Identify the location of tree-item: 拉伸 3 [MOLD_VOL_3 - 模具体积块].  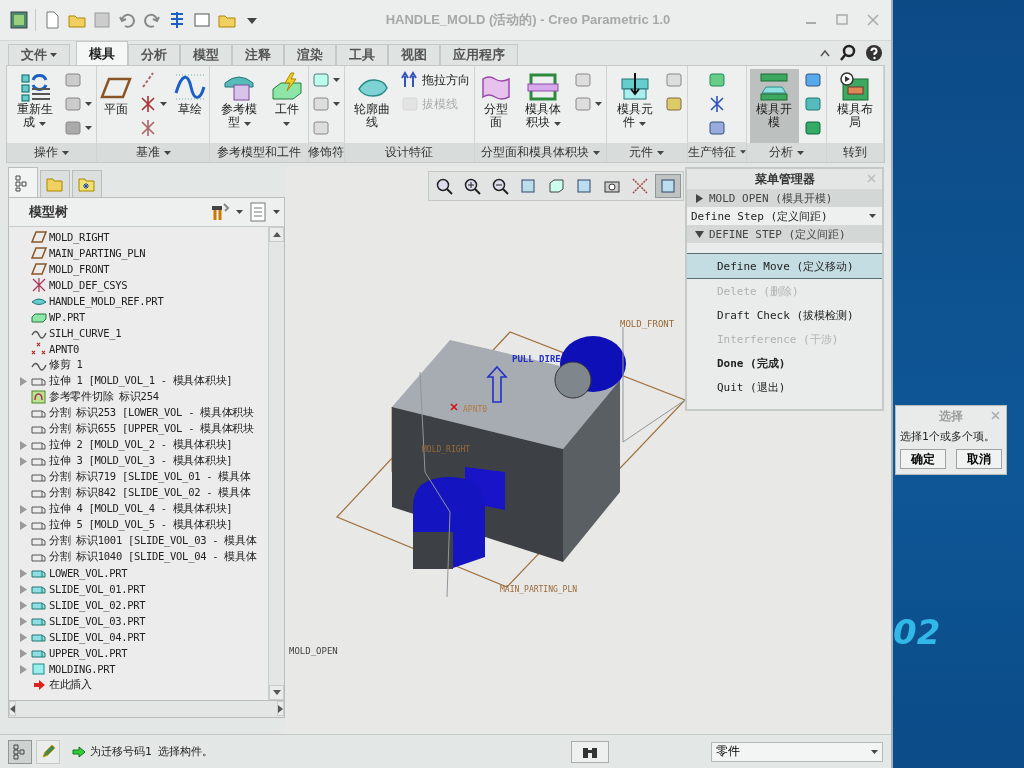
(141, 461).